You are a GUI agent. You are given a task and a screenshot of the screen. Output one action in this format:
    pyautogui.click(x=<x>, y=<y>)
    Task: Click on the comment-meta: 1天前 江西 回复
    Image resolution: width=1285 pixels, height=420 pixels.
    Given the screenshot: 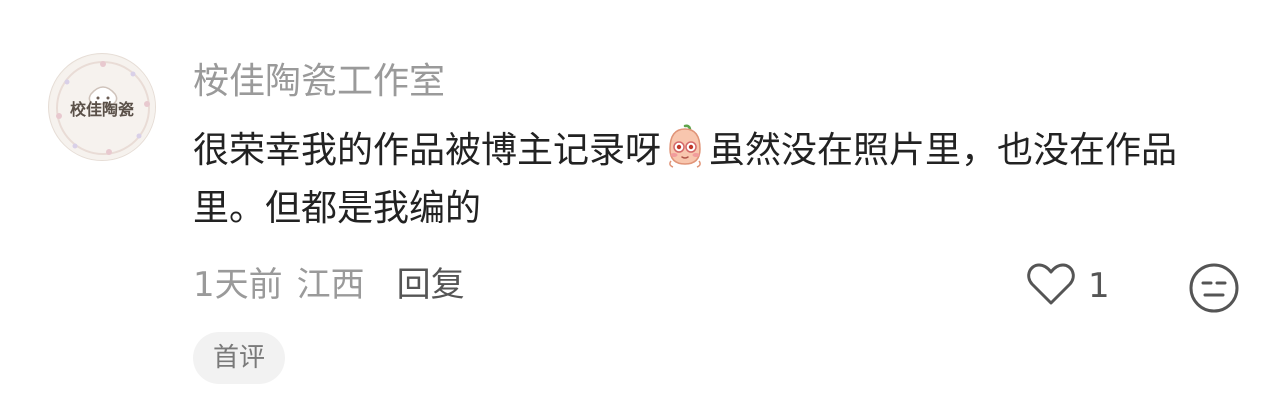 What is the action you would take?
    pyautogui.click(x=329, y=285)
    